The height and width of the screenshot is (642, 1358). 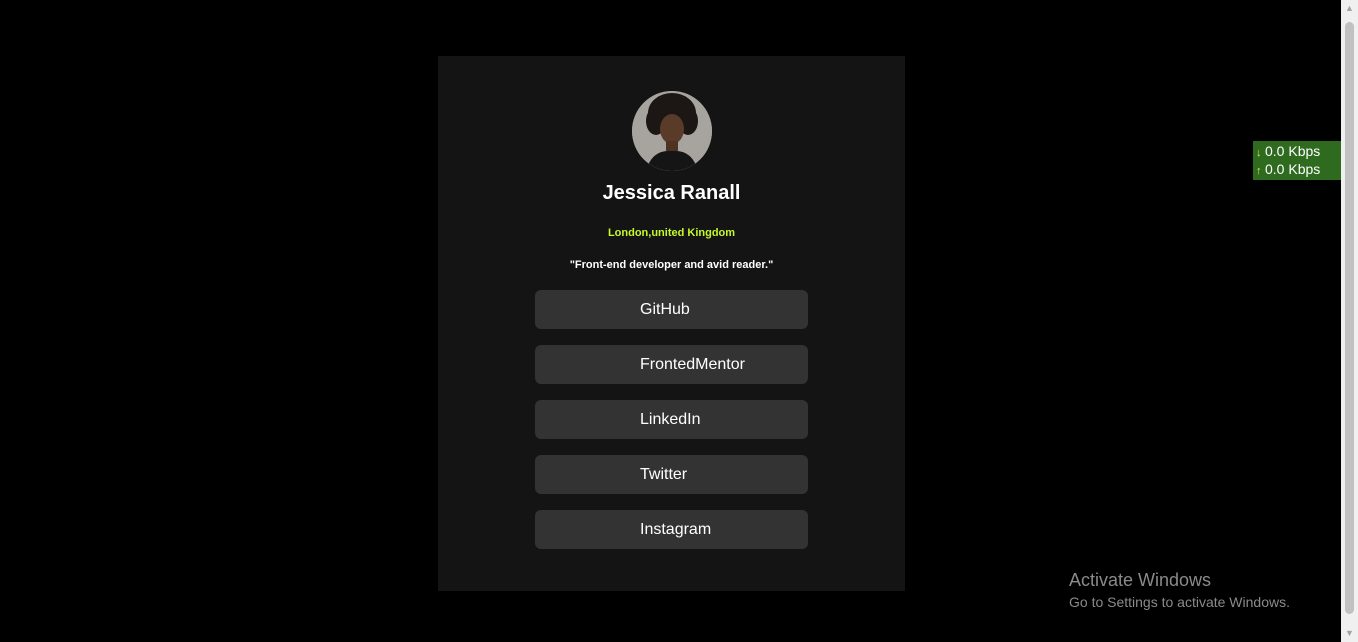 What do you see at coordinates (671, 529) in the screenshot?
I see `instagram-link-button: Instagram` at bounding box center [671, 529].